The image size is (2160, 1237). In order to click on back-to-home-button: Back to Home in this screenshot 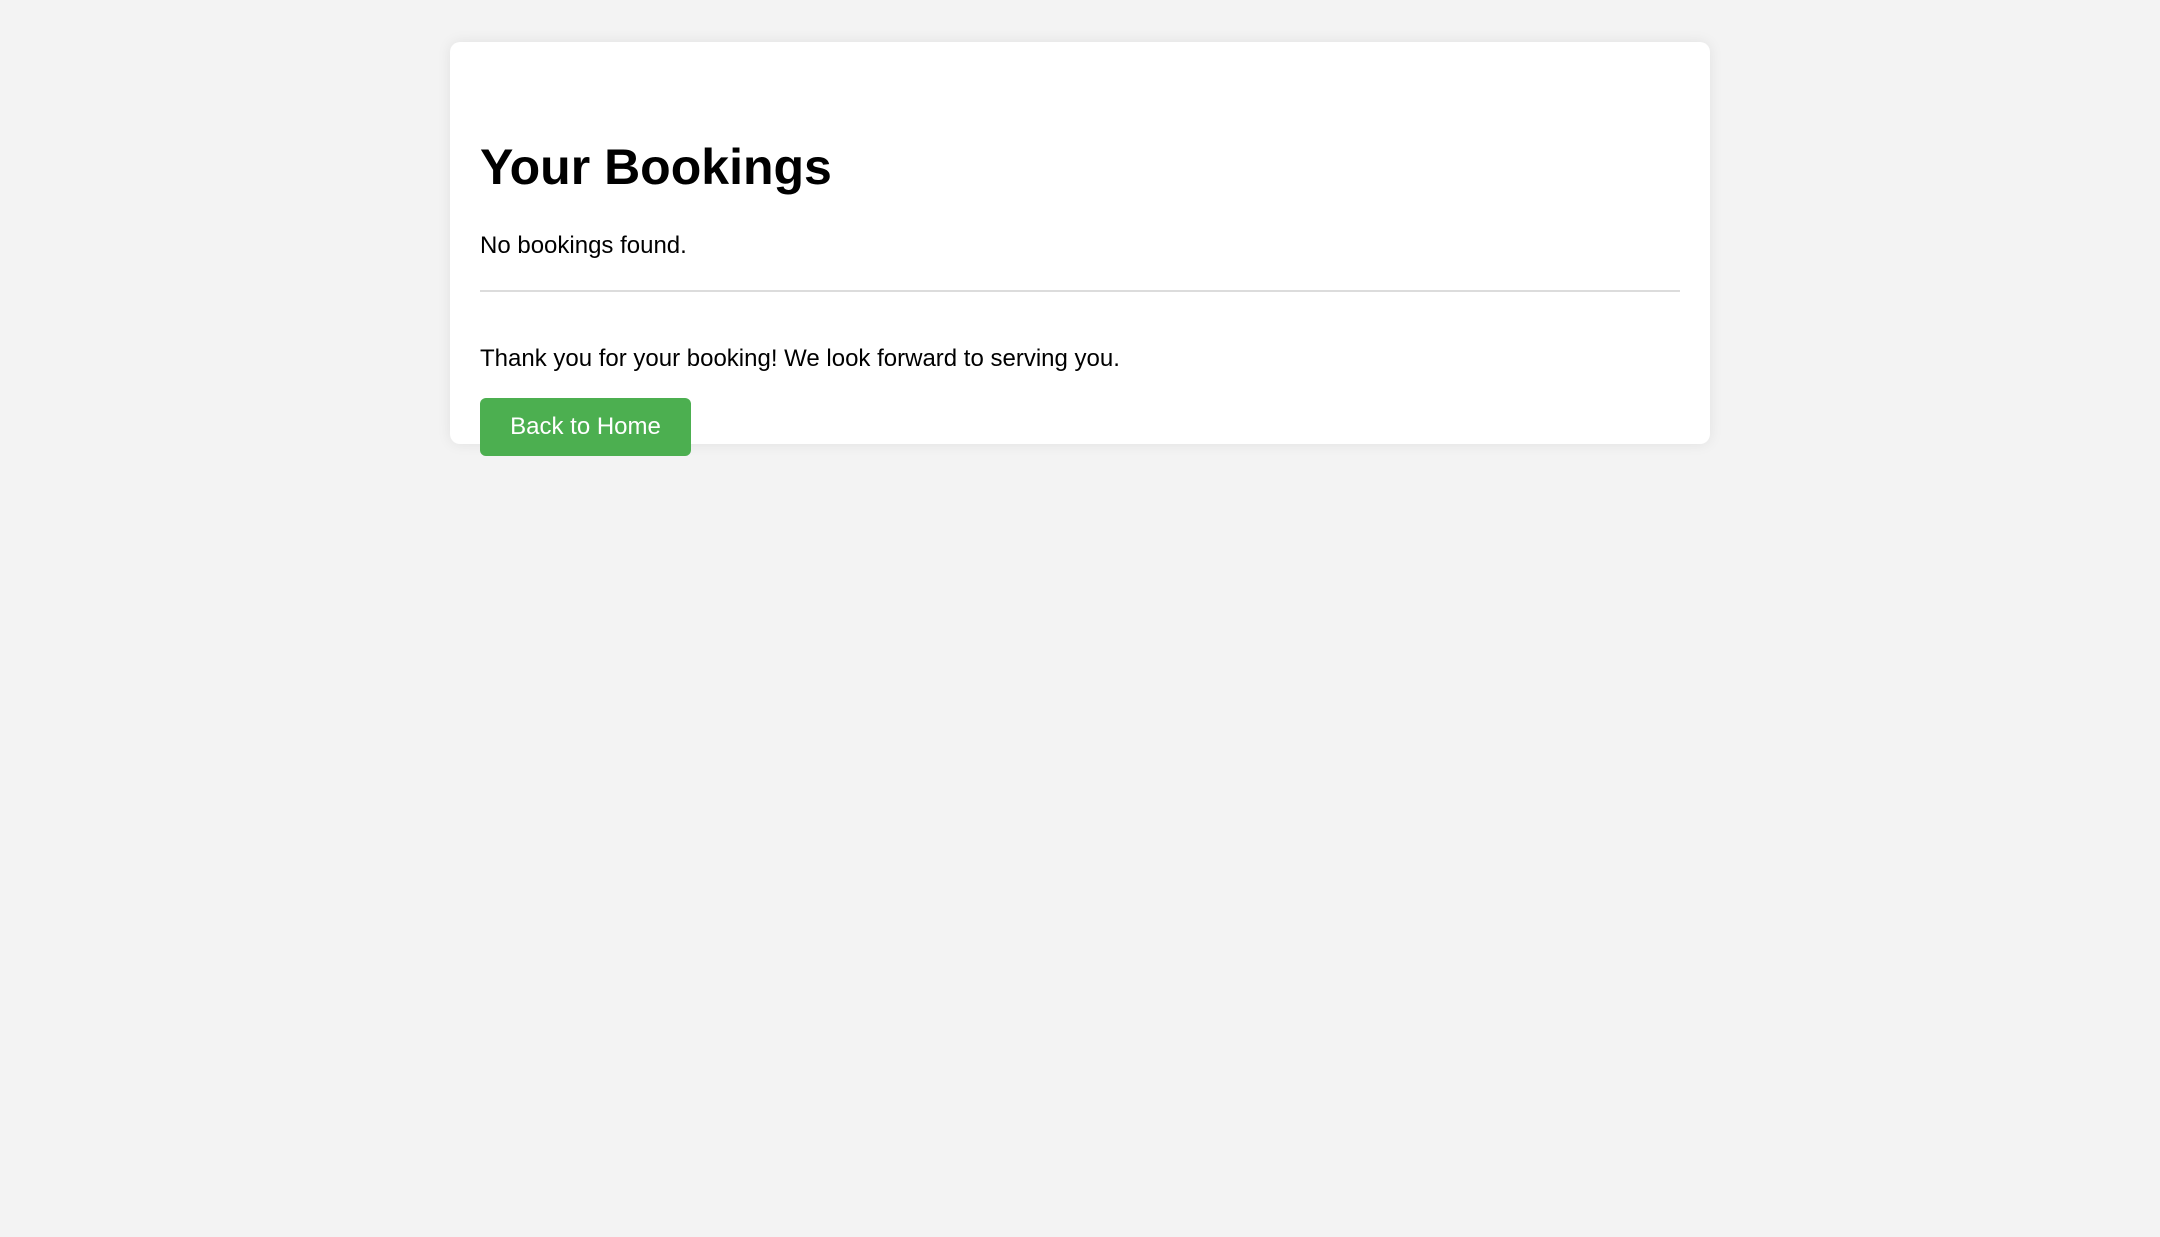, I will do `click(585, 427)`.